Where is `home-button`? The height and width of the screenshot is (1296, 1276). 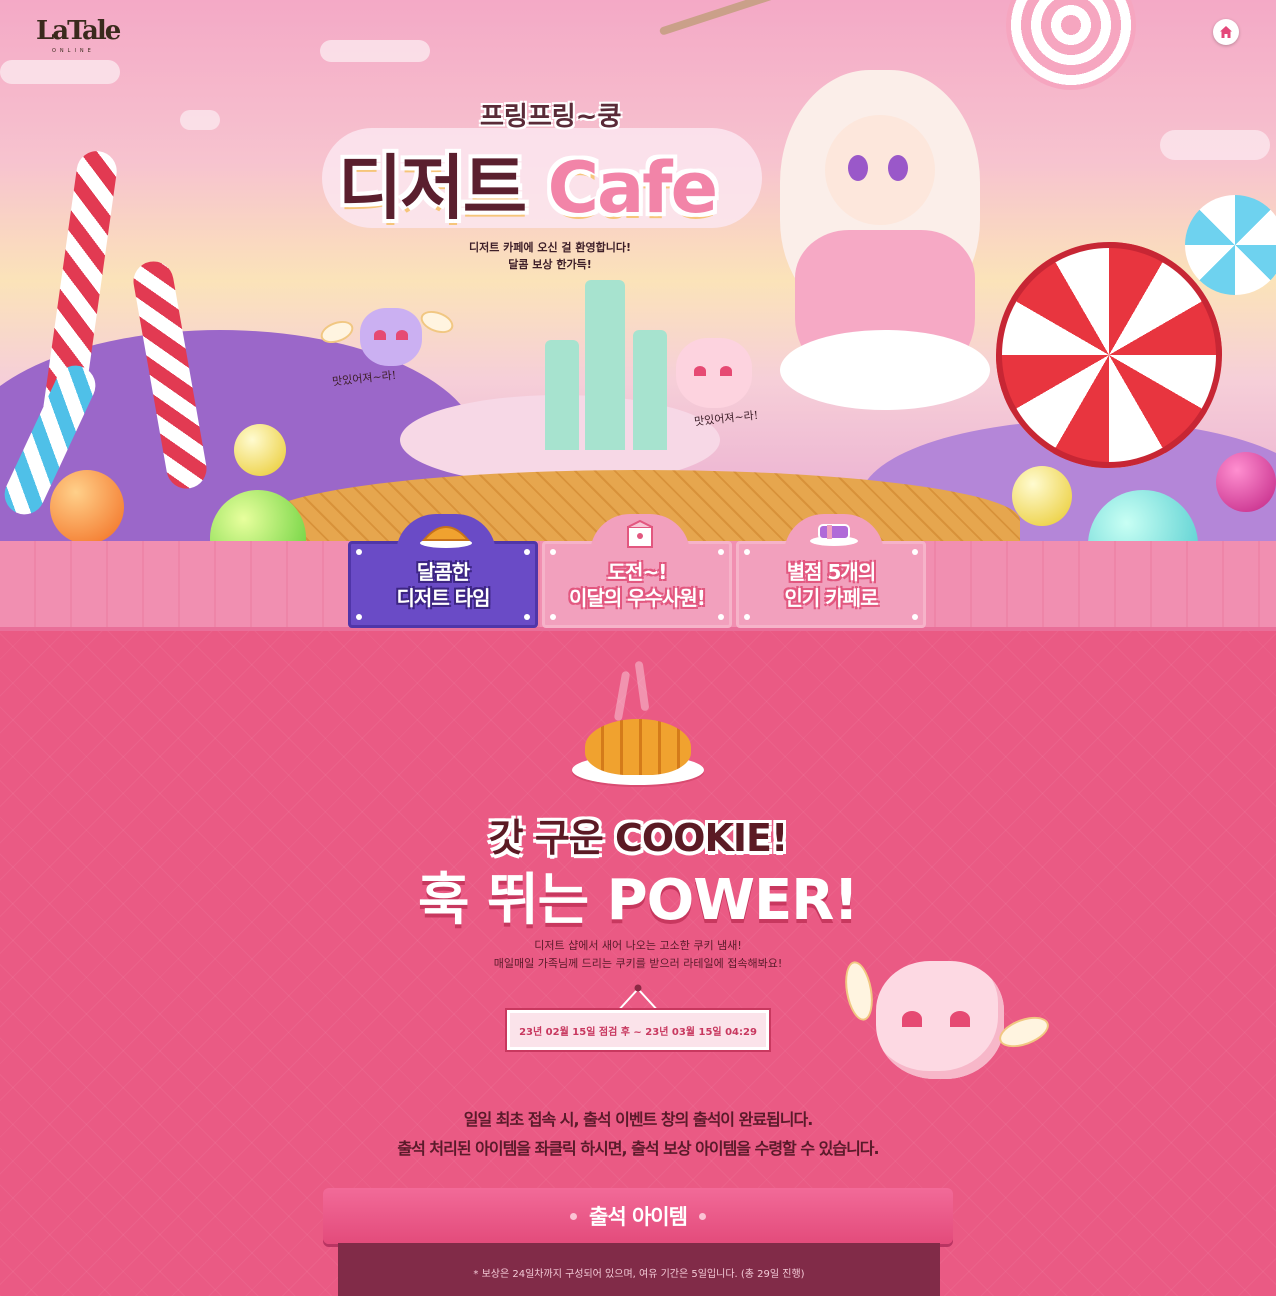 home-button is located at coordinates (1226, 32).